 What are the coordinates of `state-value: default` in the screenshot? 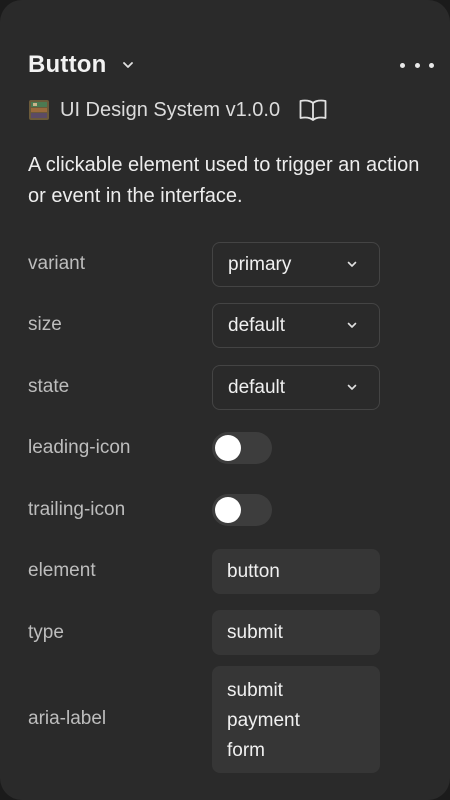 It's located at (257, 387).